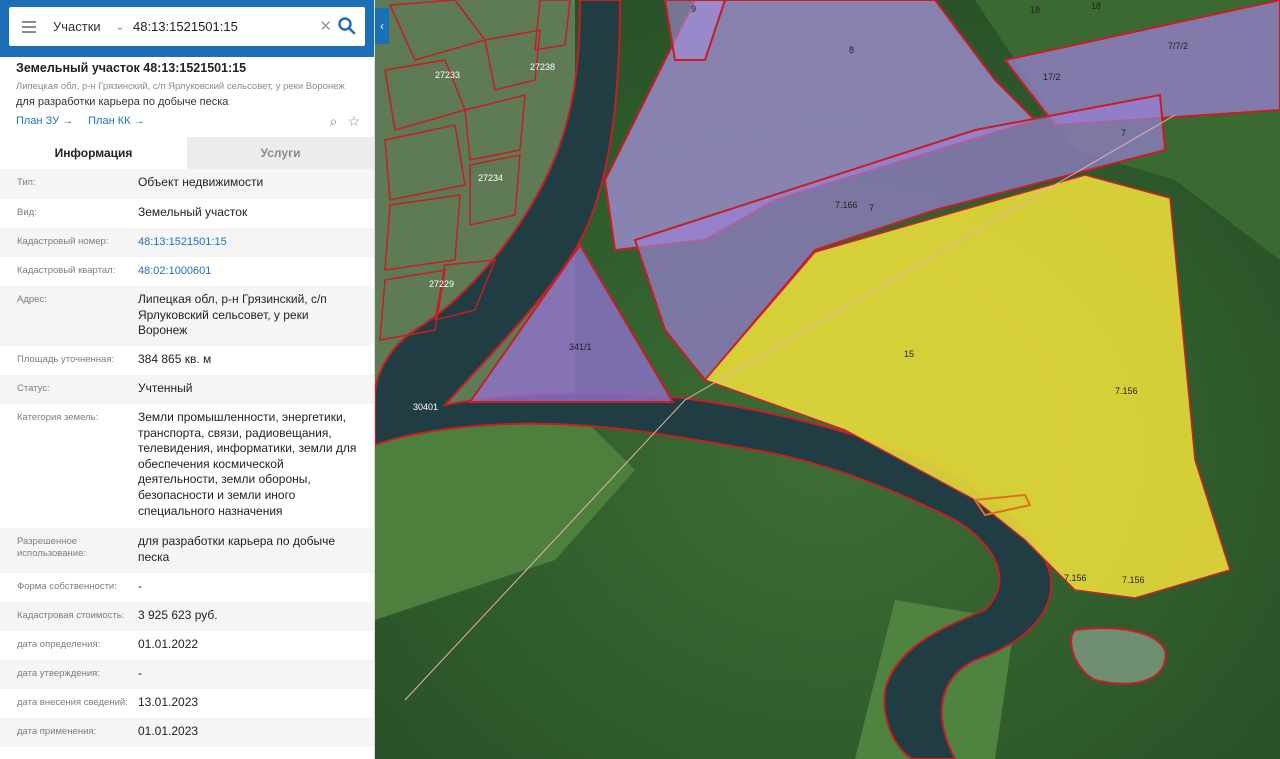 This screenshot has height=759, width=1280. Describe the element at coordinates (347, 26) in the screenshot. I see `search-icon` at that location.